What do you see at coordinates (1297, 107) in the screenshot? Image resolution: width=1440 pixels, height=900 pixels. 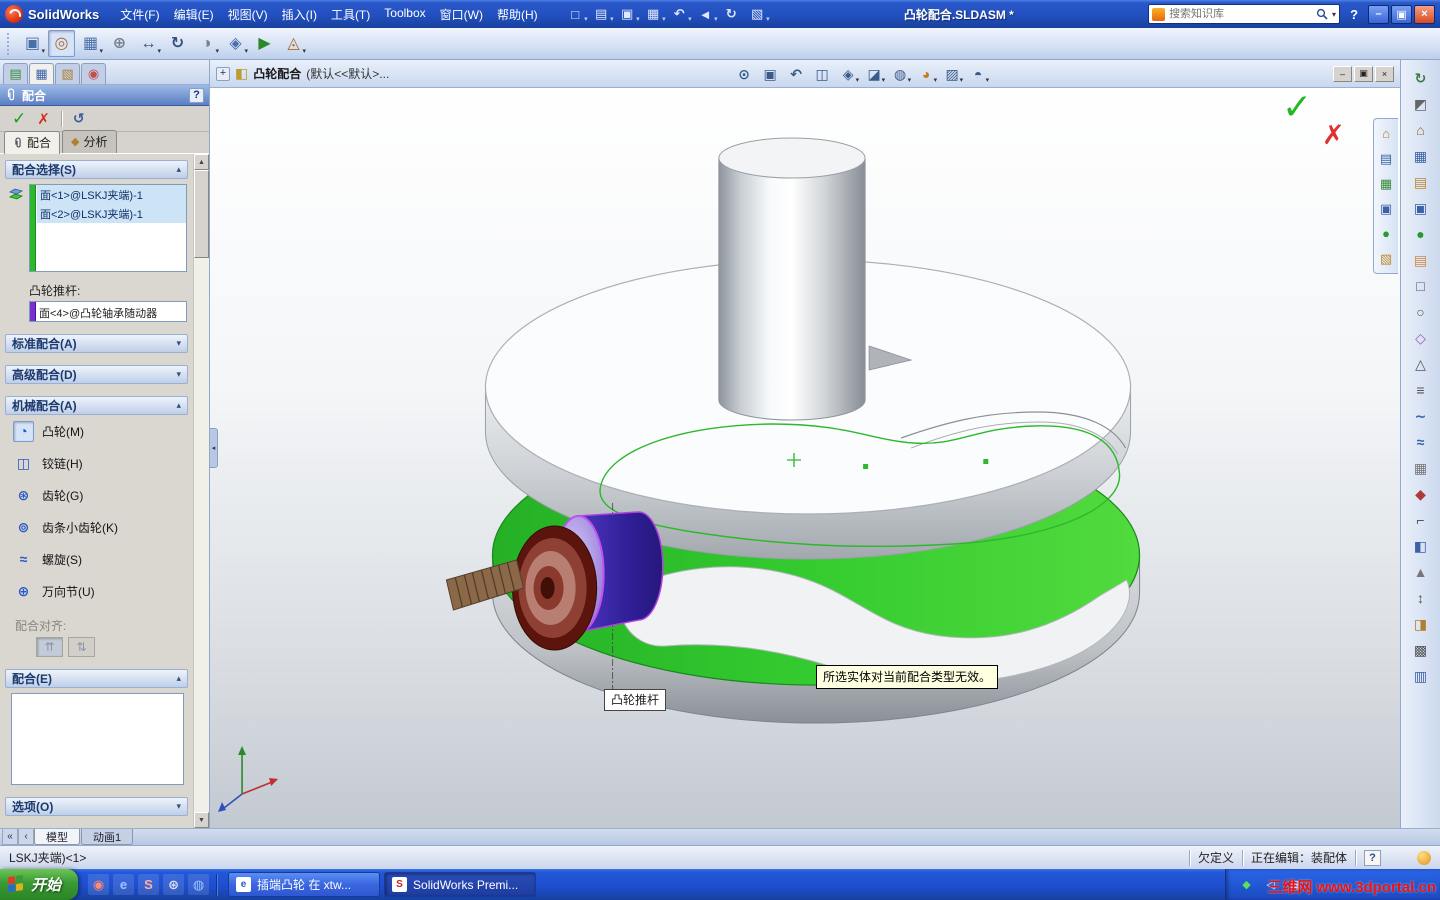 I see `ok-float-button: ✓` at bounding box center [1297, 107].